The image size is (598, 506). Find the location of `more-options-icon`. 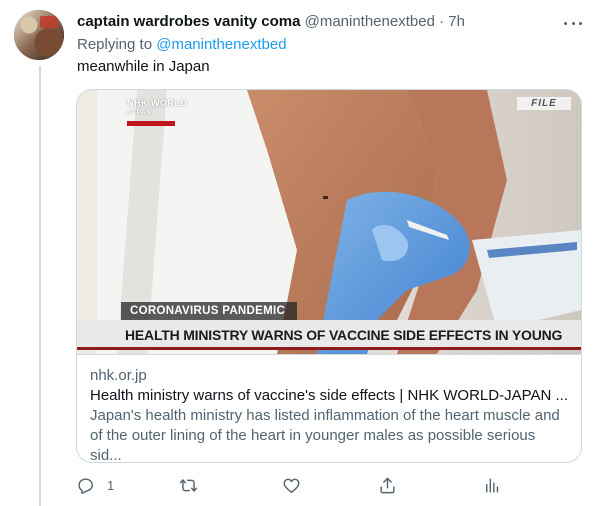

more-options-icon is located at coordinates (573, 23).